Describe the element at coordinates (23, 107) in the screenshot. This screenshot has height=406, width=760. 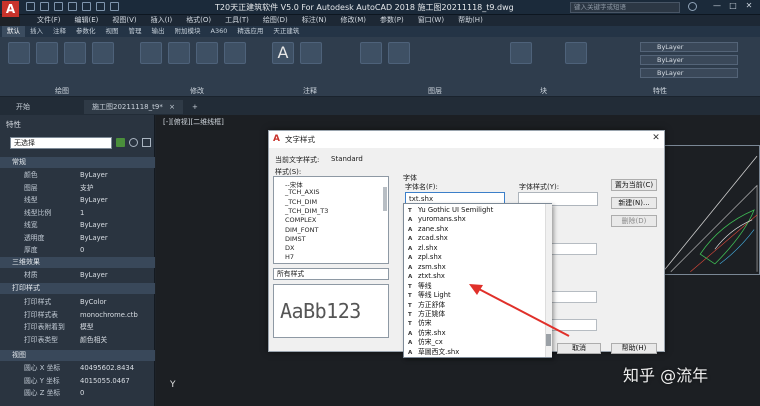
I see `start-tab: 开始` at that location.